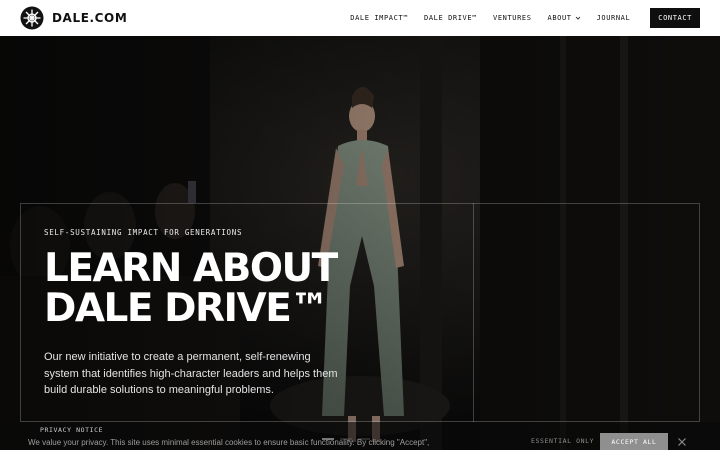 This screenshot has width=720, height=450. What do you see at coordinates (562, 441) in the screenshot?
I see `essential-only-button: ESSENTIAL ONLY` at bounding box center [562, 441].